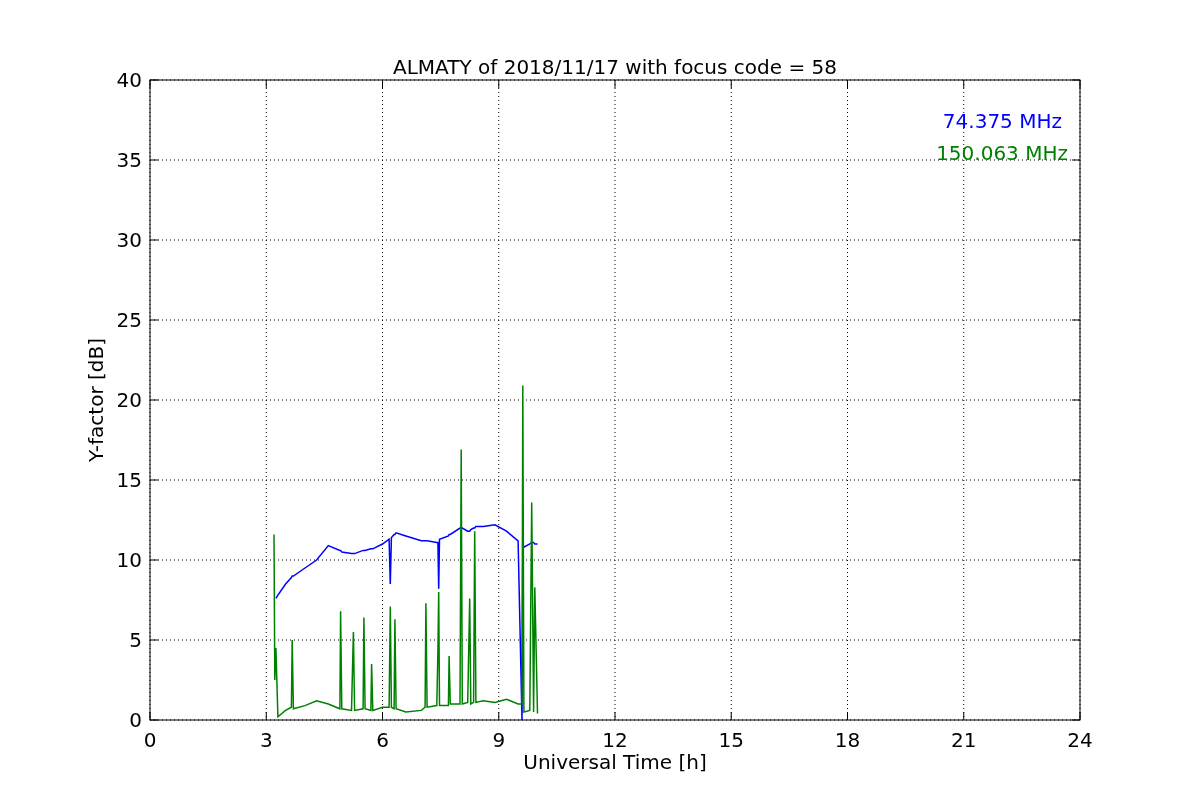 Image resolution: width=1200 pixels, height=800 pixels. Describe the element at coordinates (129, 160) in the screenshot. I see `tick-label: 35` at that location.